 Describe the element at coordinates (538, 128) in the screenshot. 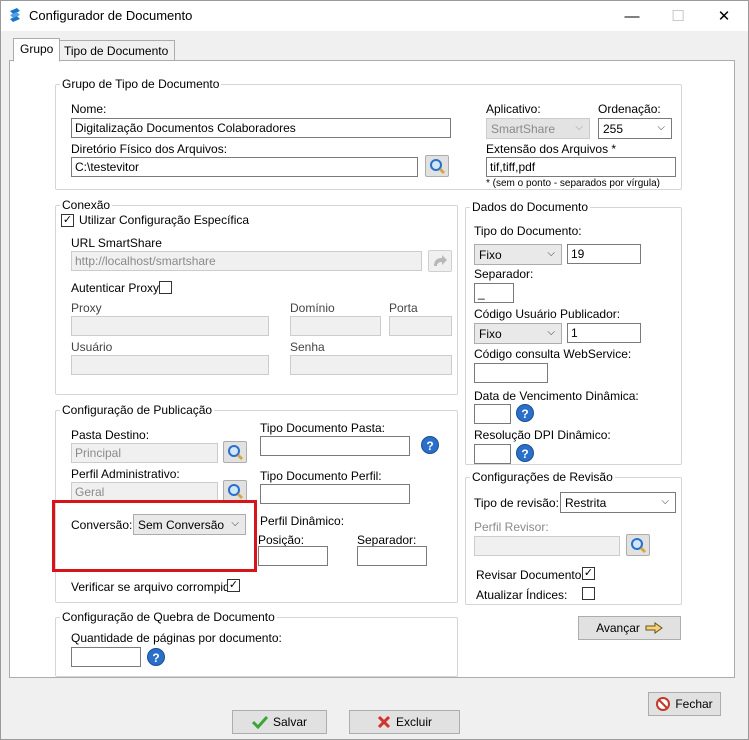

I see `aplicativo-select: SmartShare ⌵` at that location.